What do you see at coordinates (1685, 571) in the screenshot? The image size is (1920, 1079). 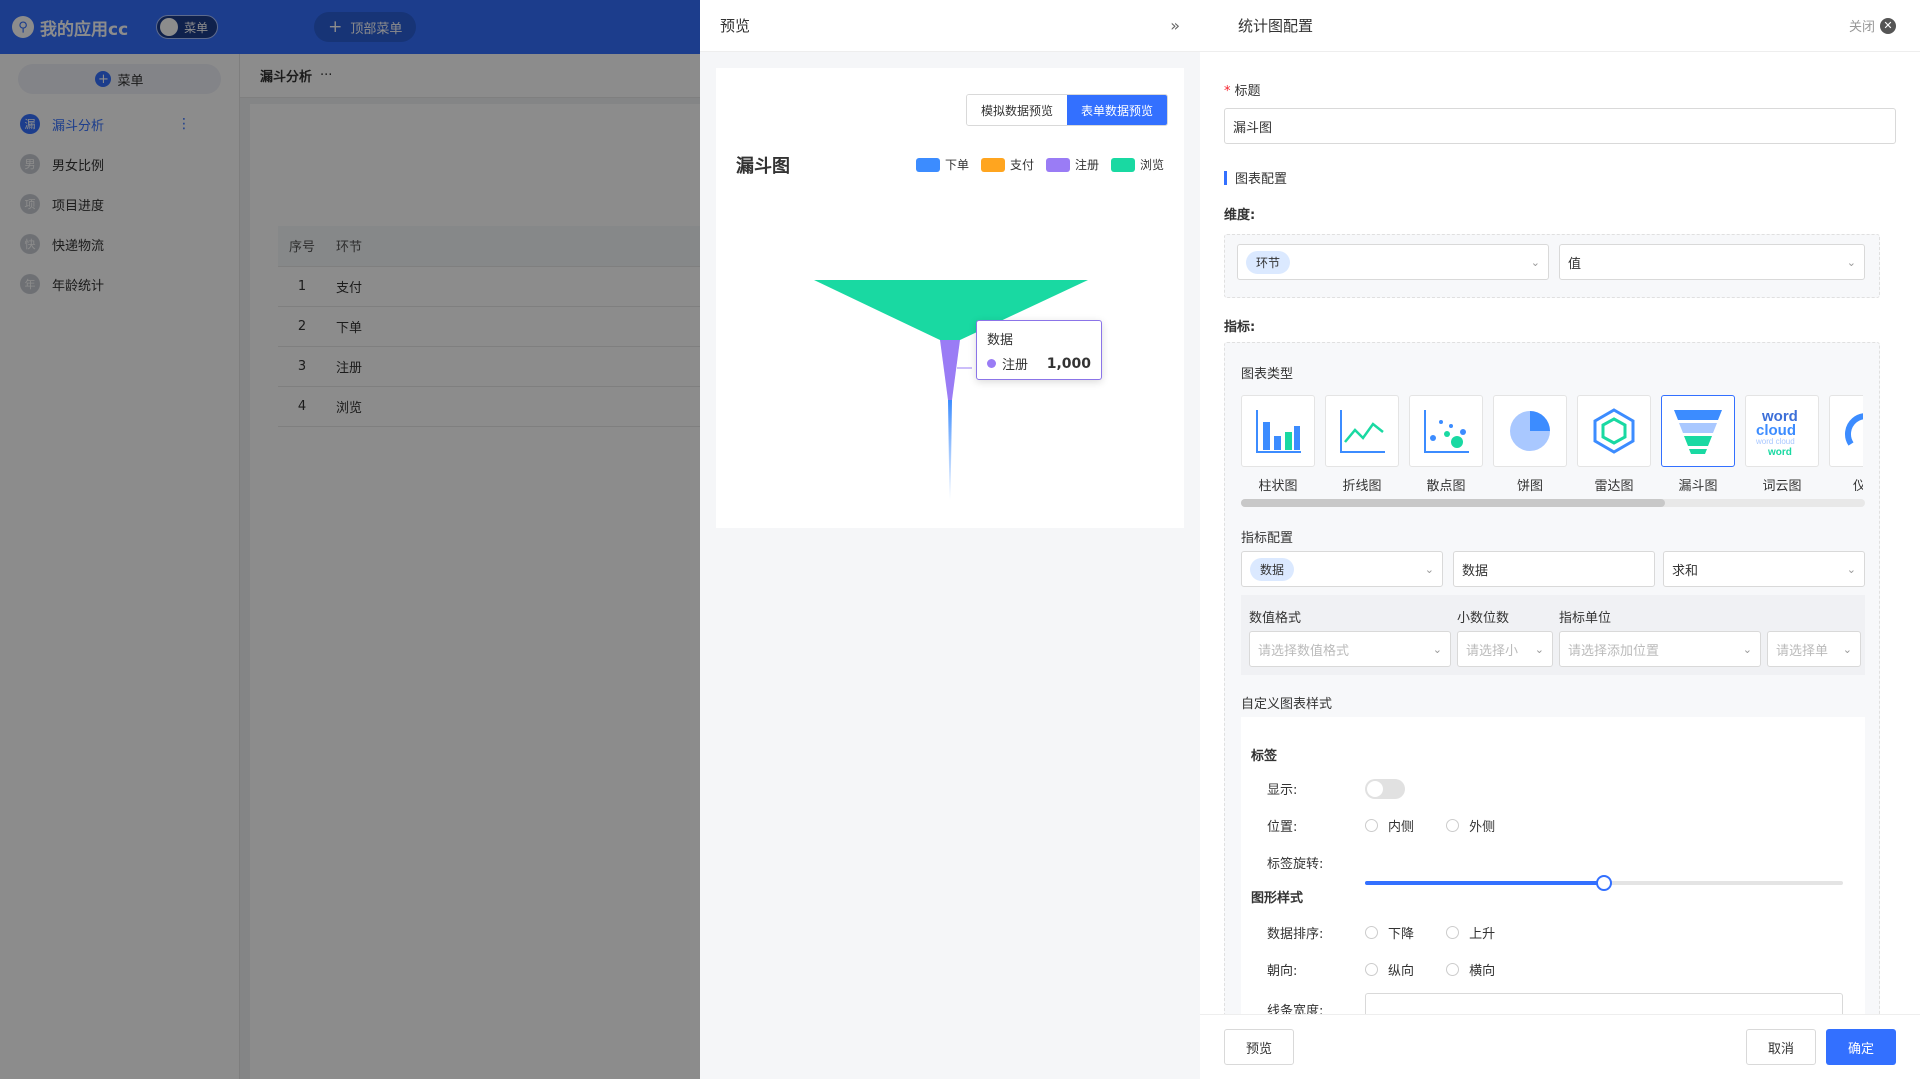 I see `metric-aggregation-text: 求和` at bounding box center [1685, 571].